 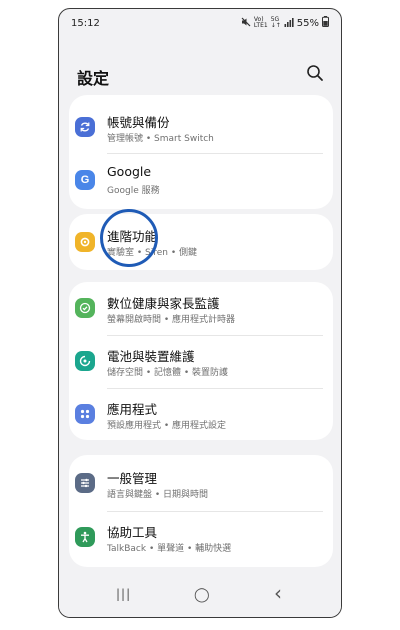 I want to click on settings-item-sub: Google 服務, so click(x=133, y=191).